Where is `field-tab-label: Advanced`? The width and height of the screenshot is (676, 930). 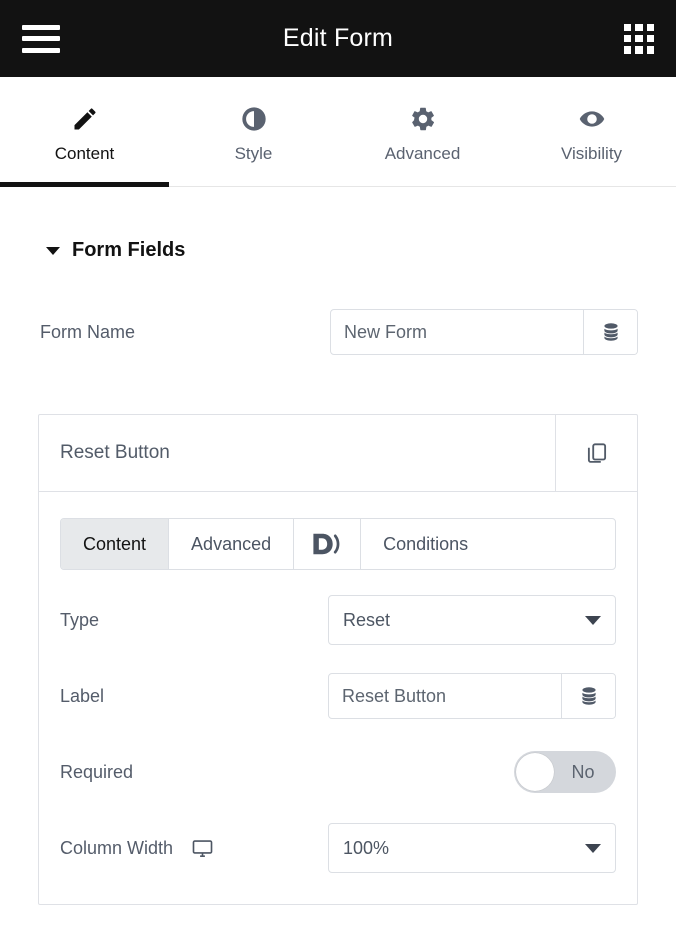 field-tab-label: Advanced is located at coordinates (231, 543).